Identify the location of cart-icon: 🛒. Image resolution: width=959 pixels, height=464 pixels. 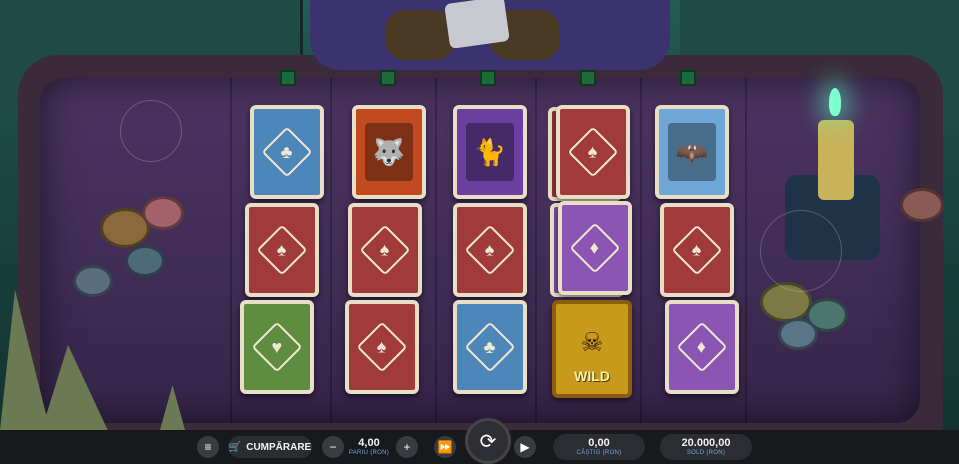
(235, 447).